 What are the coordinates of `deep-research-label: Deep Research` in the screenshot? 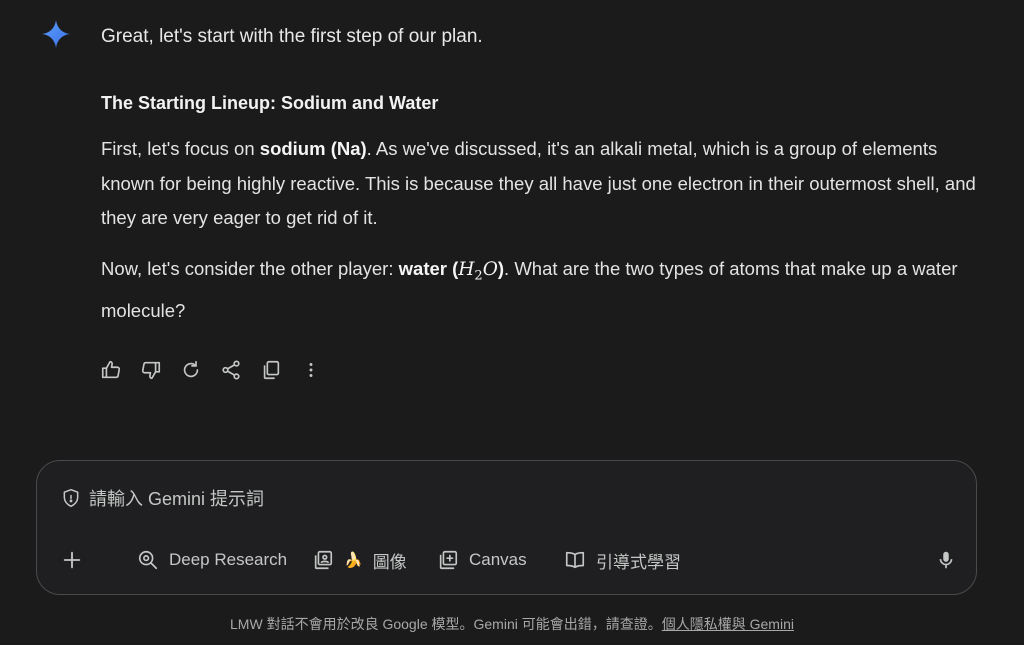 It's located at (228, 559).